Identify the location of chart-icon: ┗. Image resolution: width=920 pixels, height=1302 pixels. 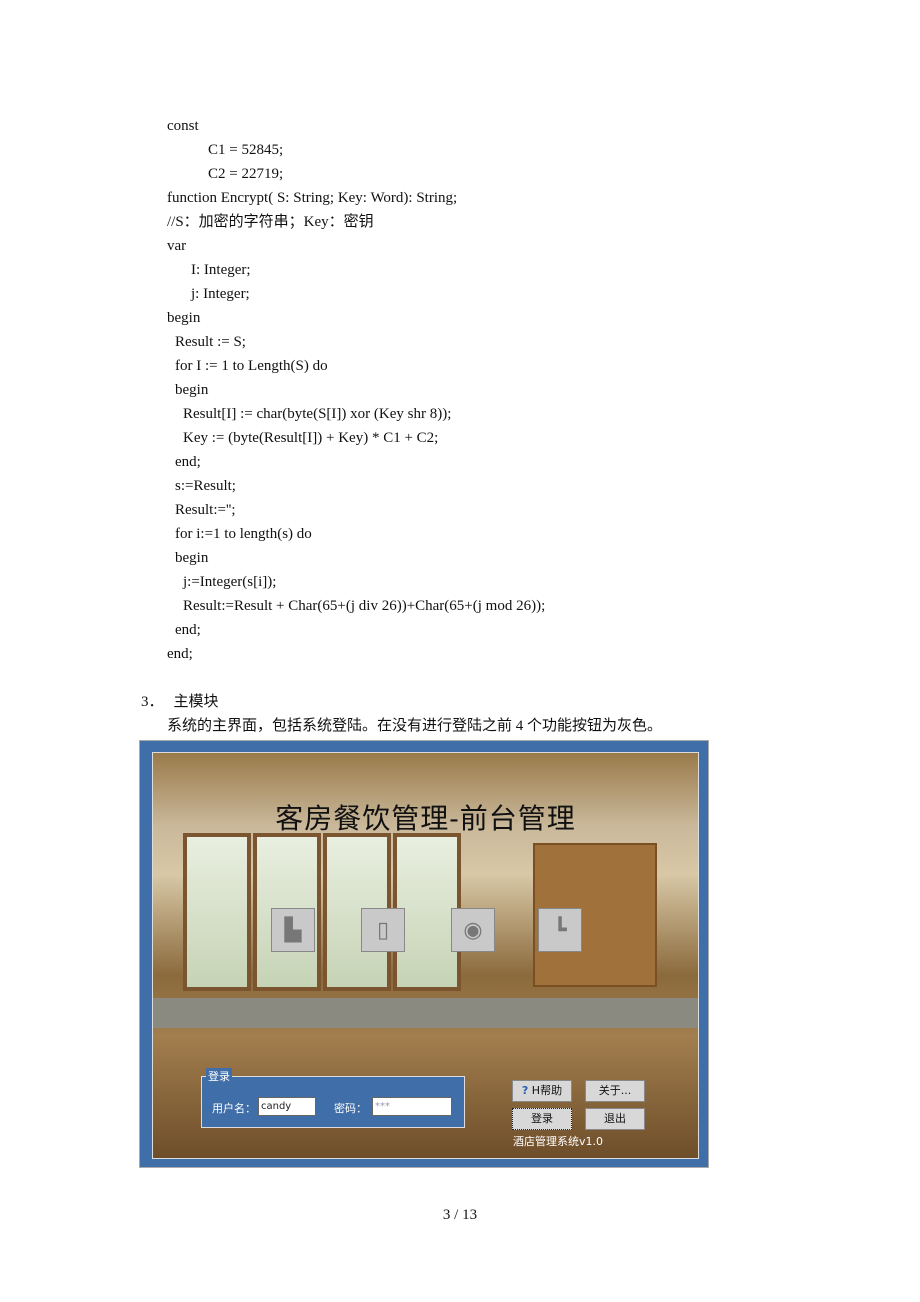
(560, 929).